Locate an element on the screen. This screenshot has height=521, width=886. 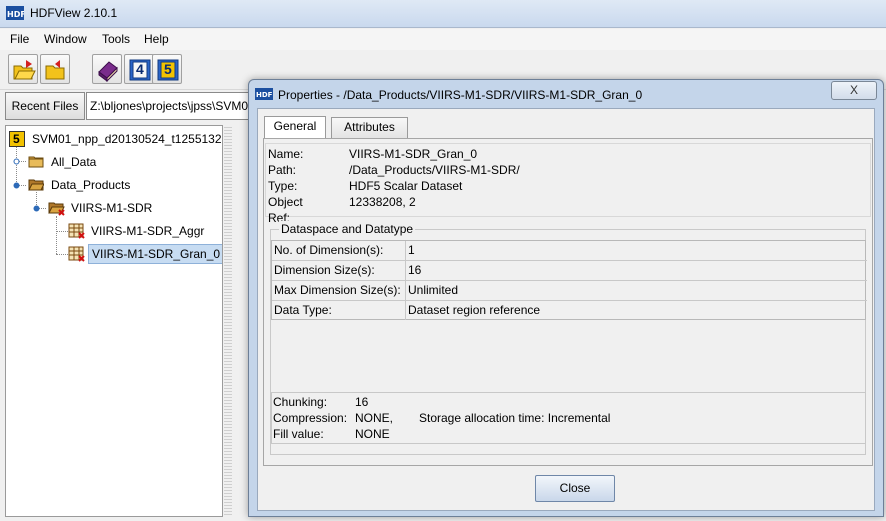
close-icon: X is located at coordinates (853, 90).